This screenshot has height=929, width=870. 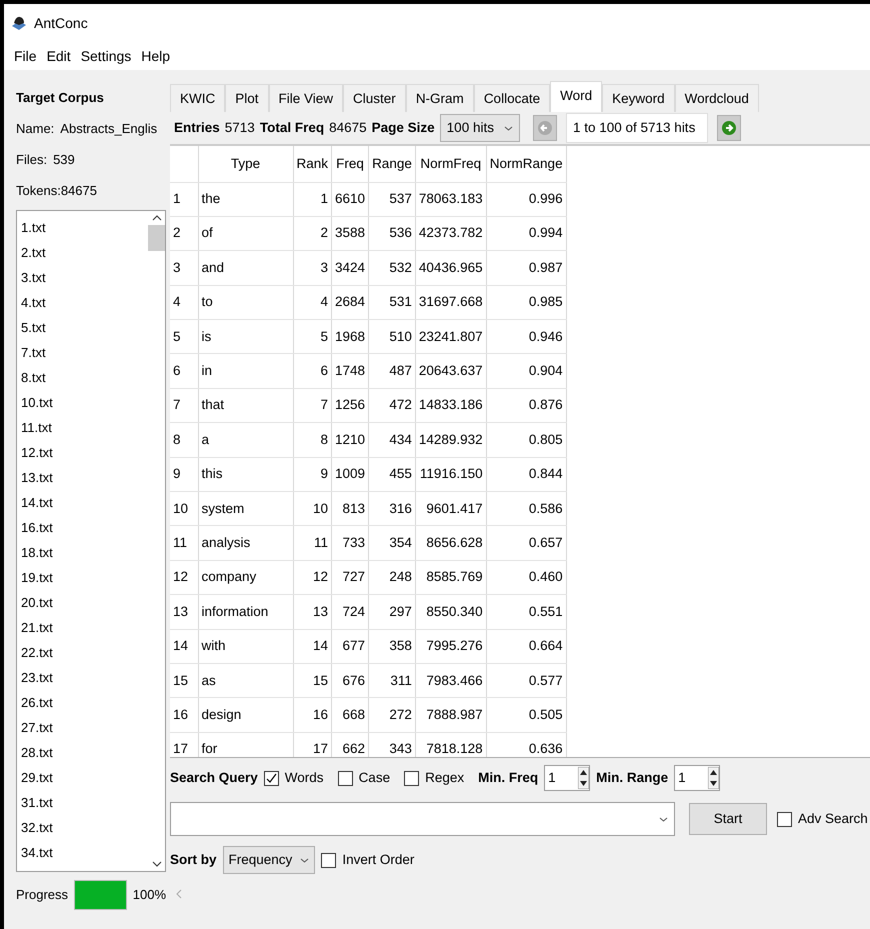 What do you see at coordinates (84, 752) in the screenshot?
I see `filename-entry: 28.txt` at bounding box center [84, 752].